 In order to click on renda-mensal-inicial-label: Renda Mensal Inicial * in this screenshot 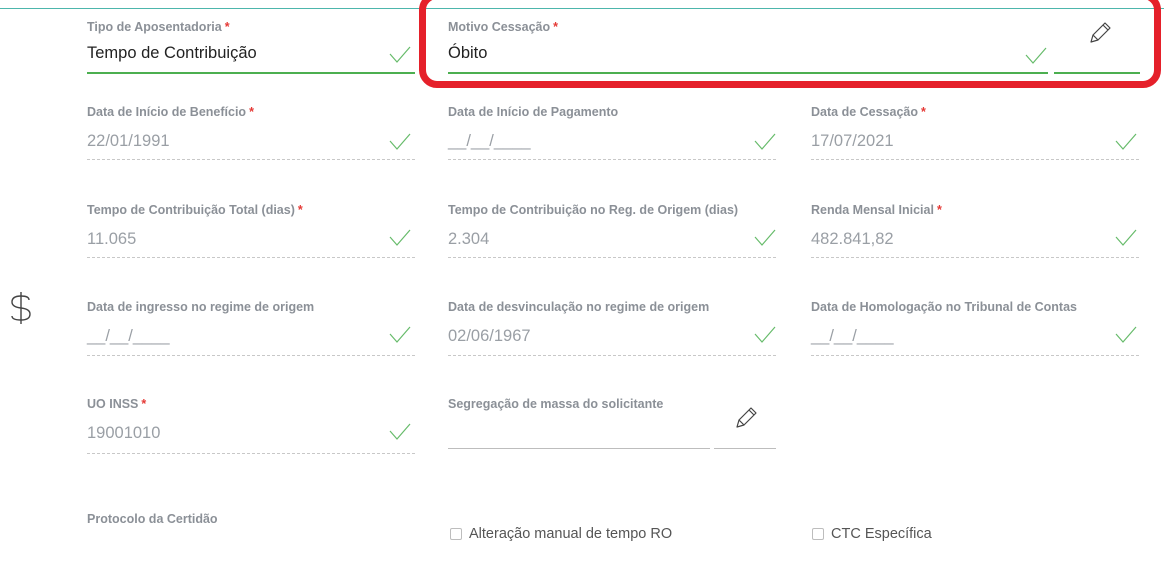, I will do `click(876, 210)`.